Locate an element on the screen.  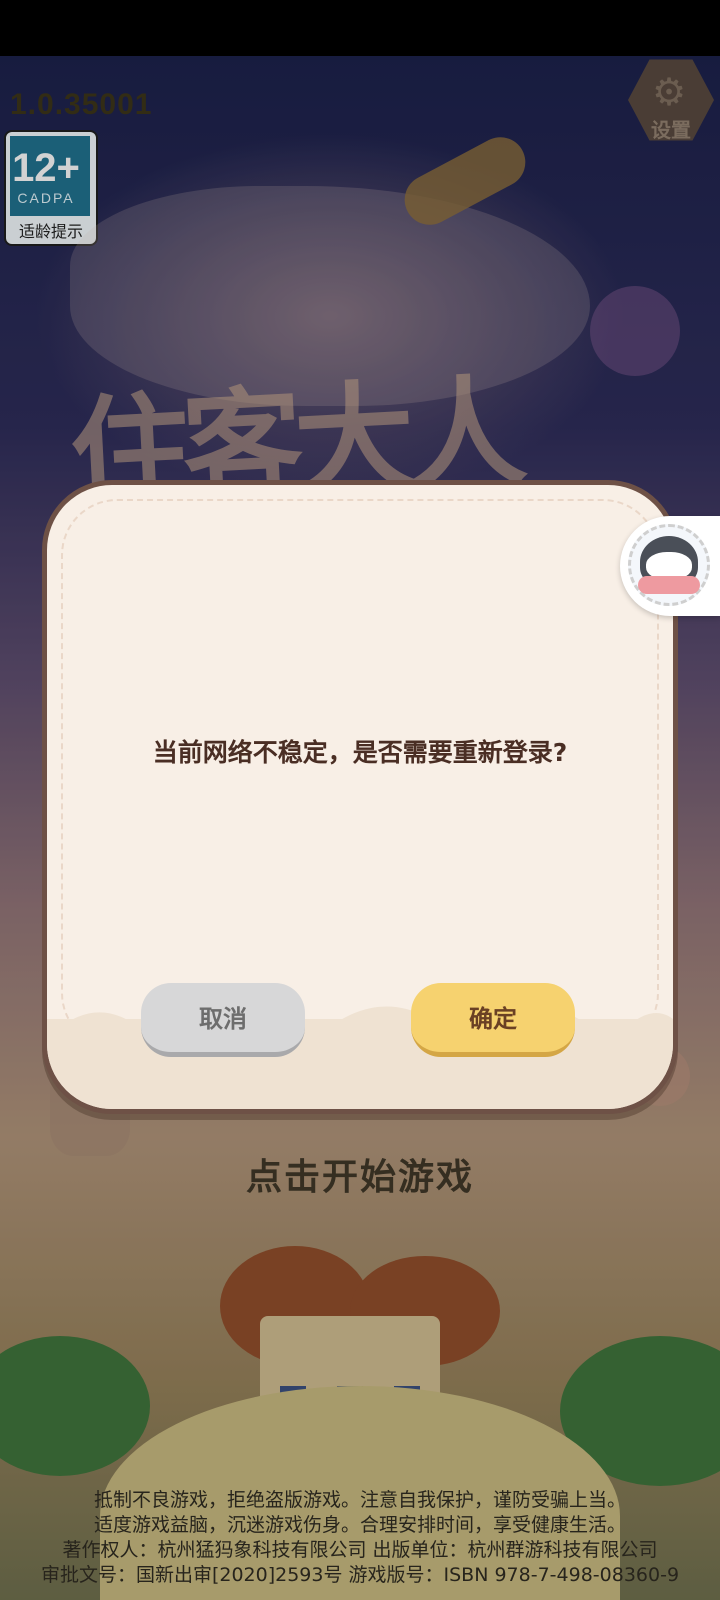
status-bar is located at coordinates (360, 28).